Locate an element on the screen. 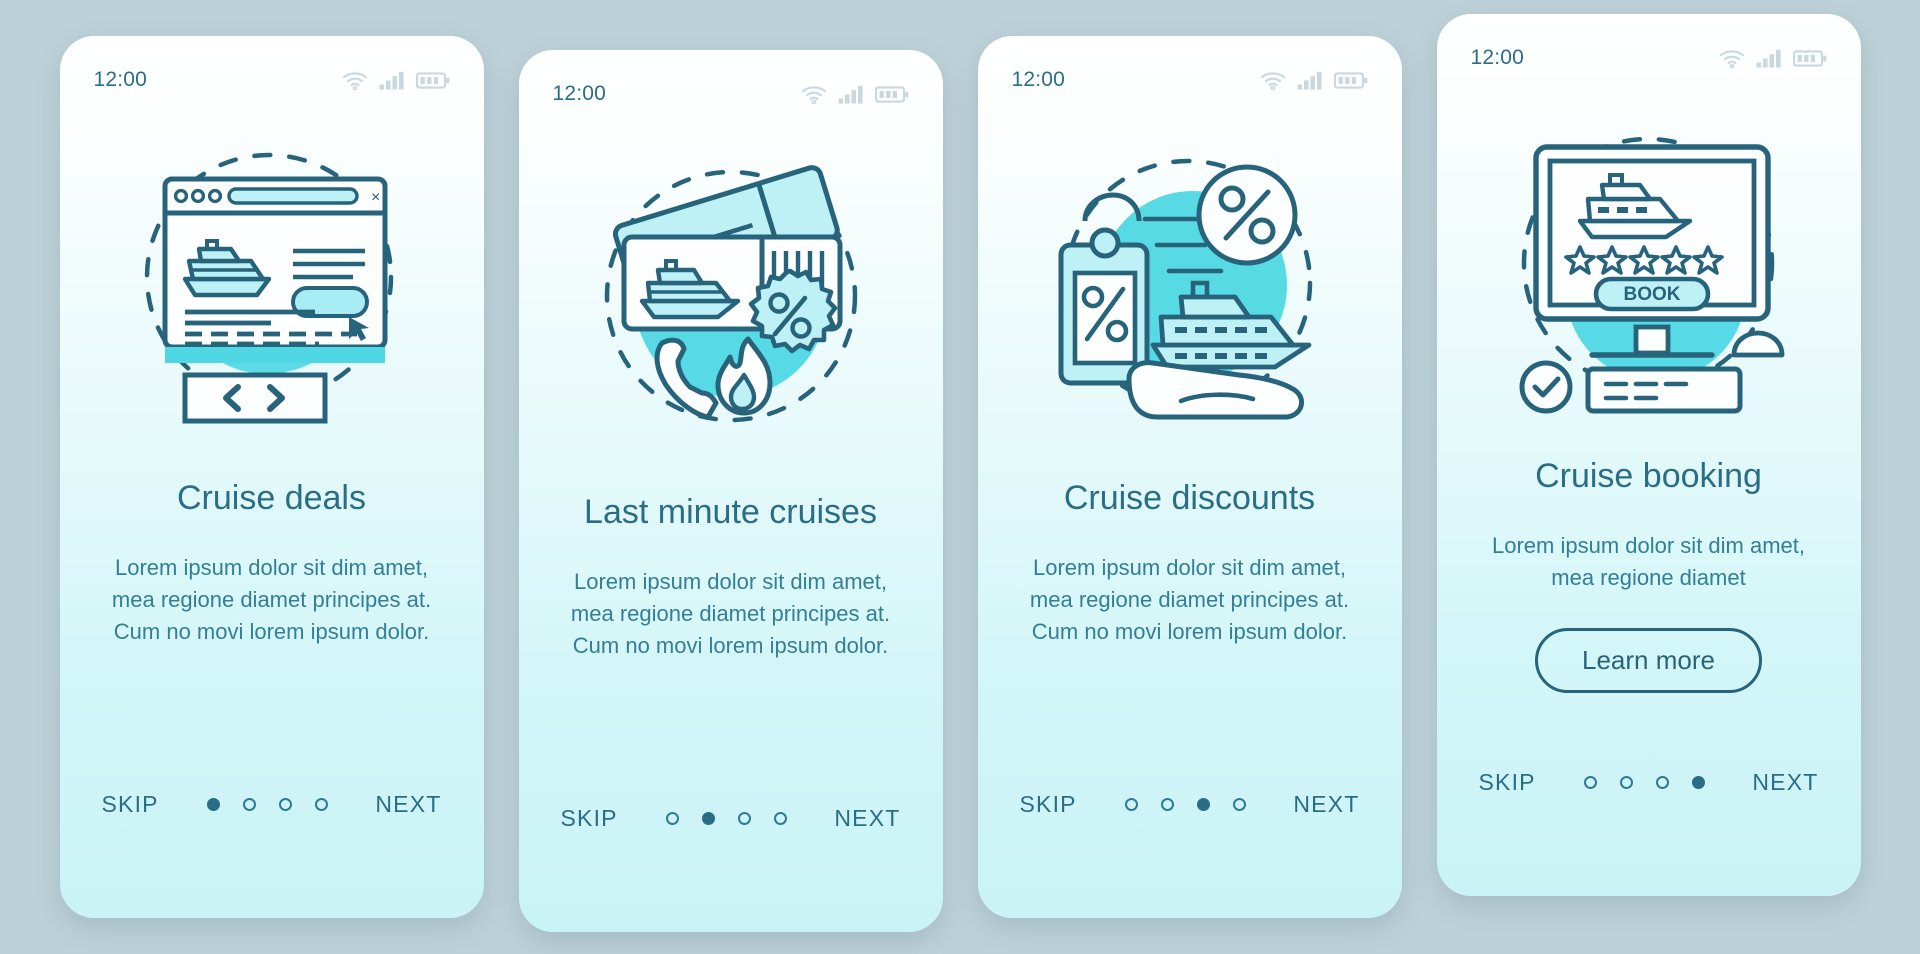  illustration-browser-window-cruise-search: × is located at coordinates (272, 287).